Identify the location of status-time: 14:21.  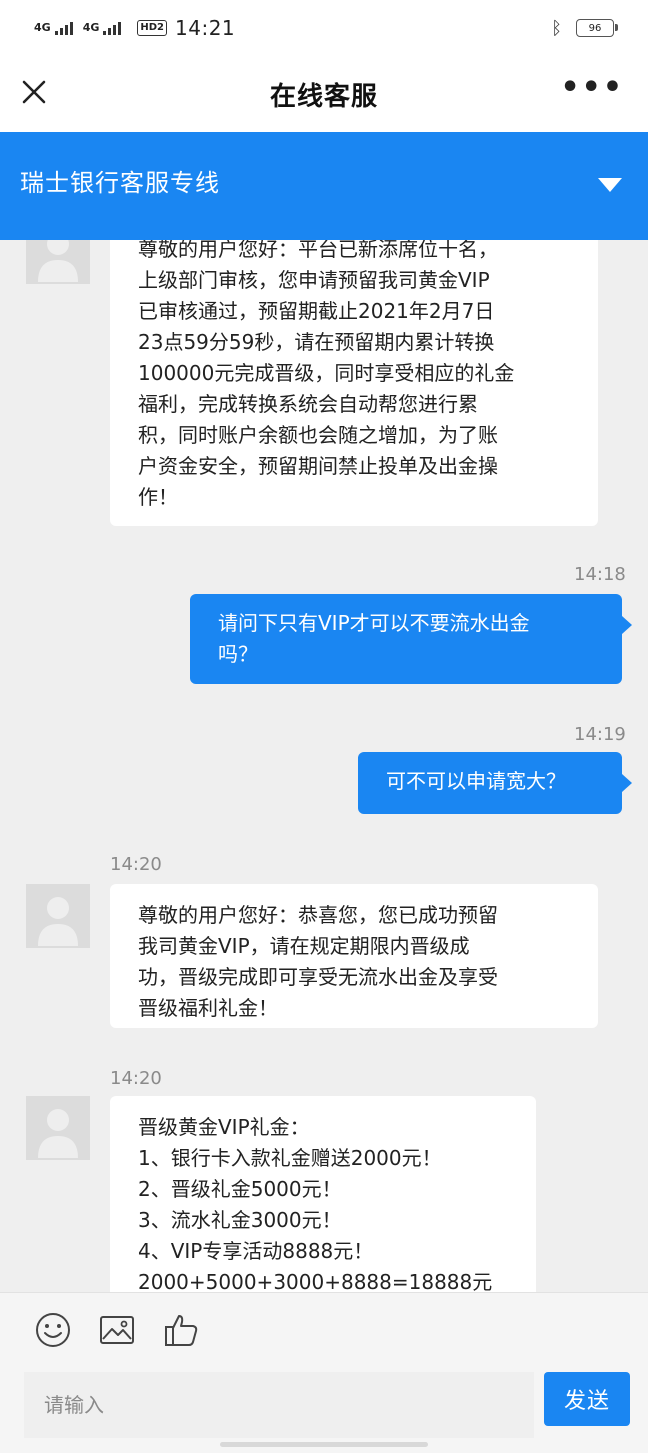
(205, 28).